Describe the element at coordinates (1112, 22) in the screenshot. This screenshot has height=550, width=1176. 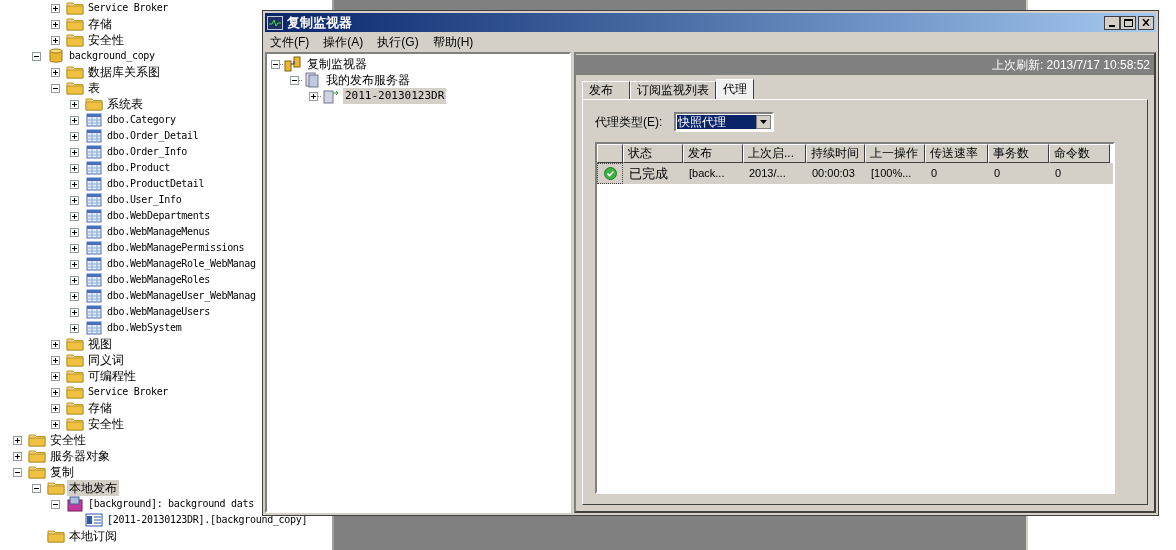
I see `minimize-button` at that location.